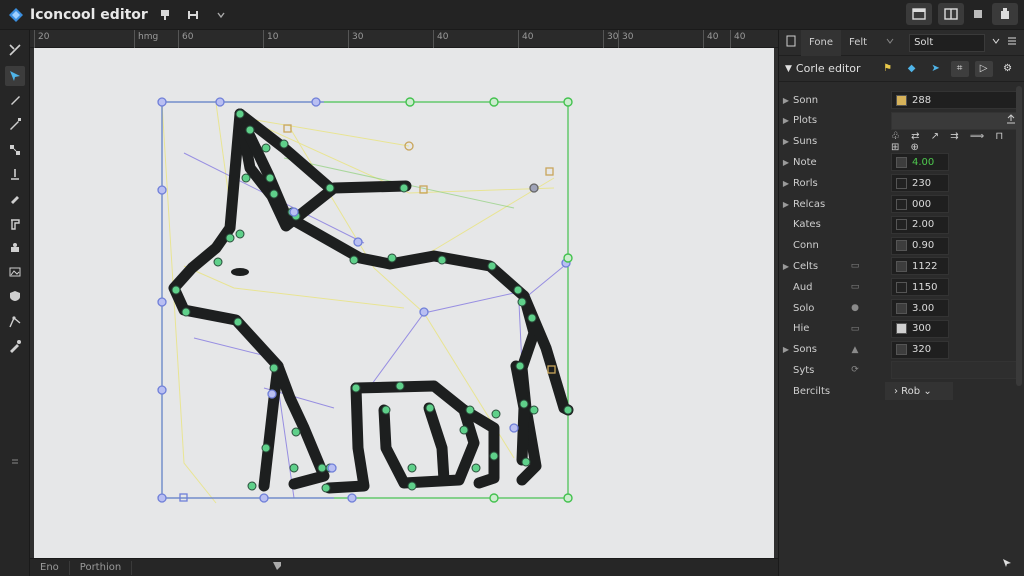 The image size is (1024, 576). What do you see at coordinates (855, 308) in the screenshot?
I see `property-mode-icon: ●` at bounding box center [855, 308].